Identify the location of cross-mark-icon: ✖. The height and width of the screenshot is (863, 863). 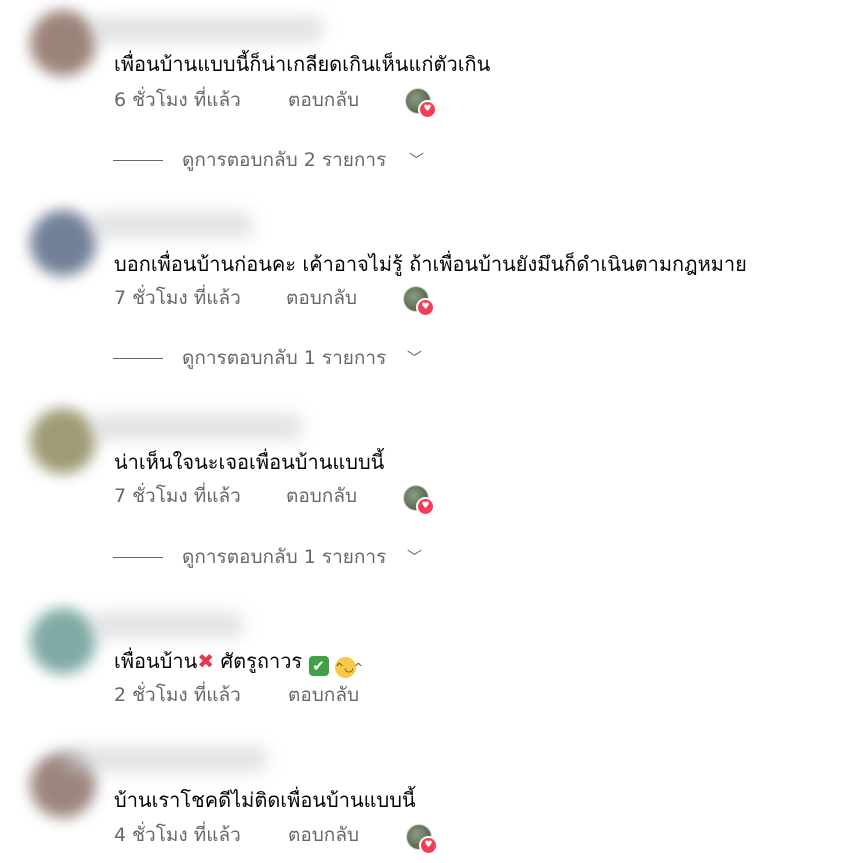
(206, 661).